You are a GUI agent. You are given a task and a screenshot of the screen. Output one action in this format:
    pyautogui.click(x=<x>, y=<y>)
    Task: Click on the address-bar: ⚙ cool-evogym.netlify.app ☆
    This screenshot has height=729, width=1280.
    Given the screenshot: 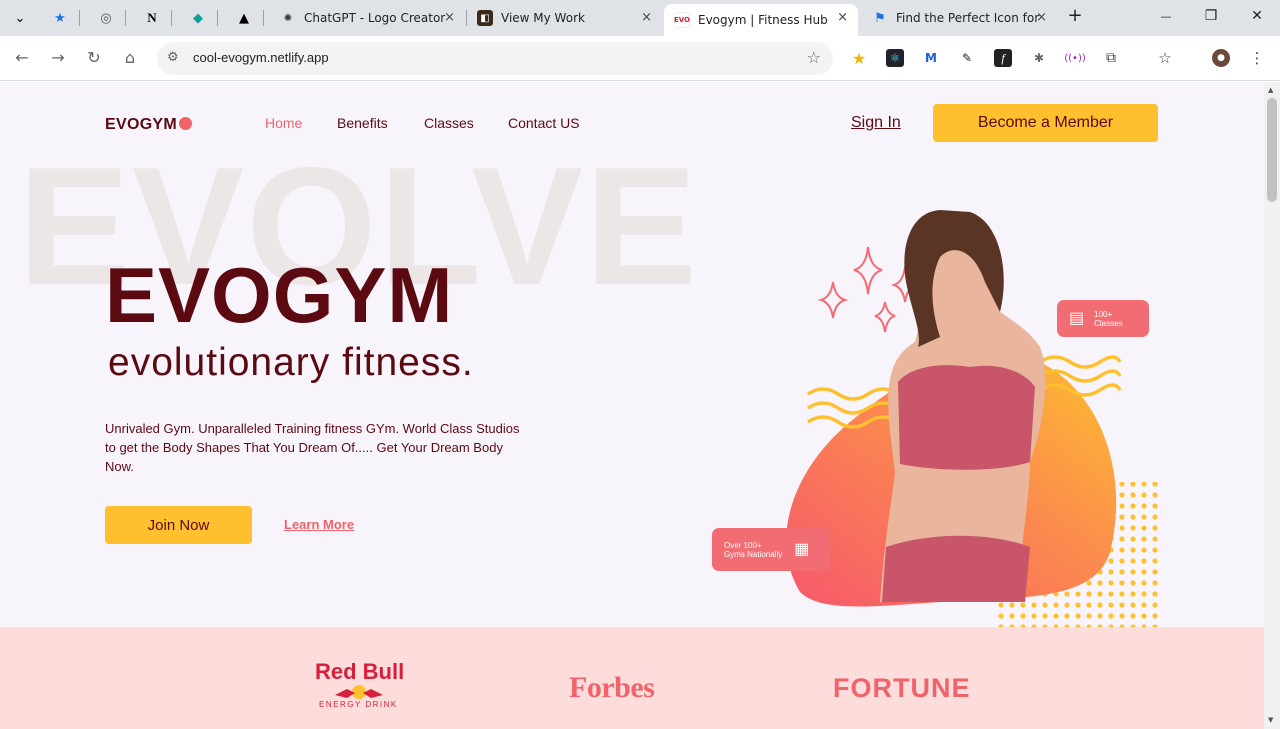 What is the action you would take?
    pyautogui.click(x=495, y=58)
    